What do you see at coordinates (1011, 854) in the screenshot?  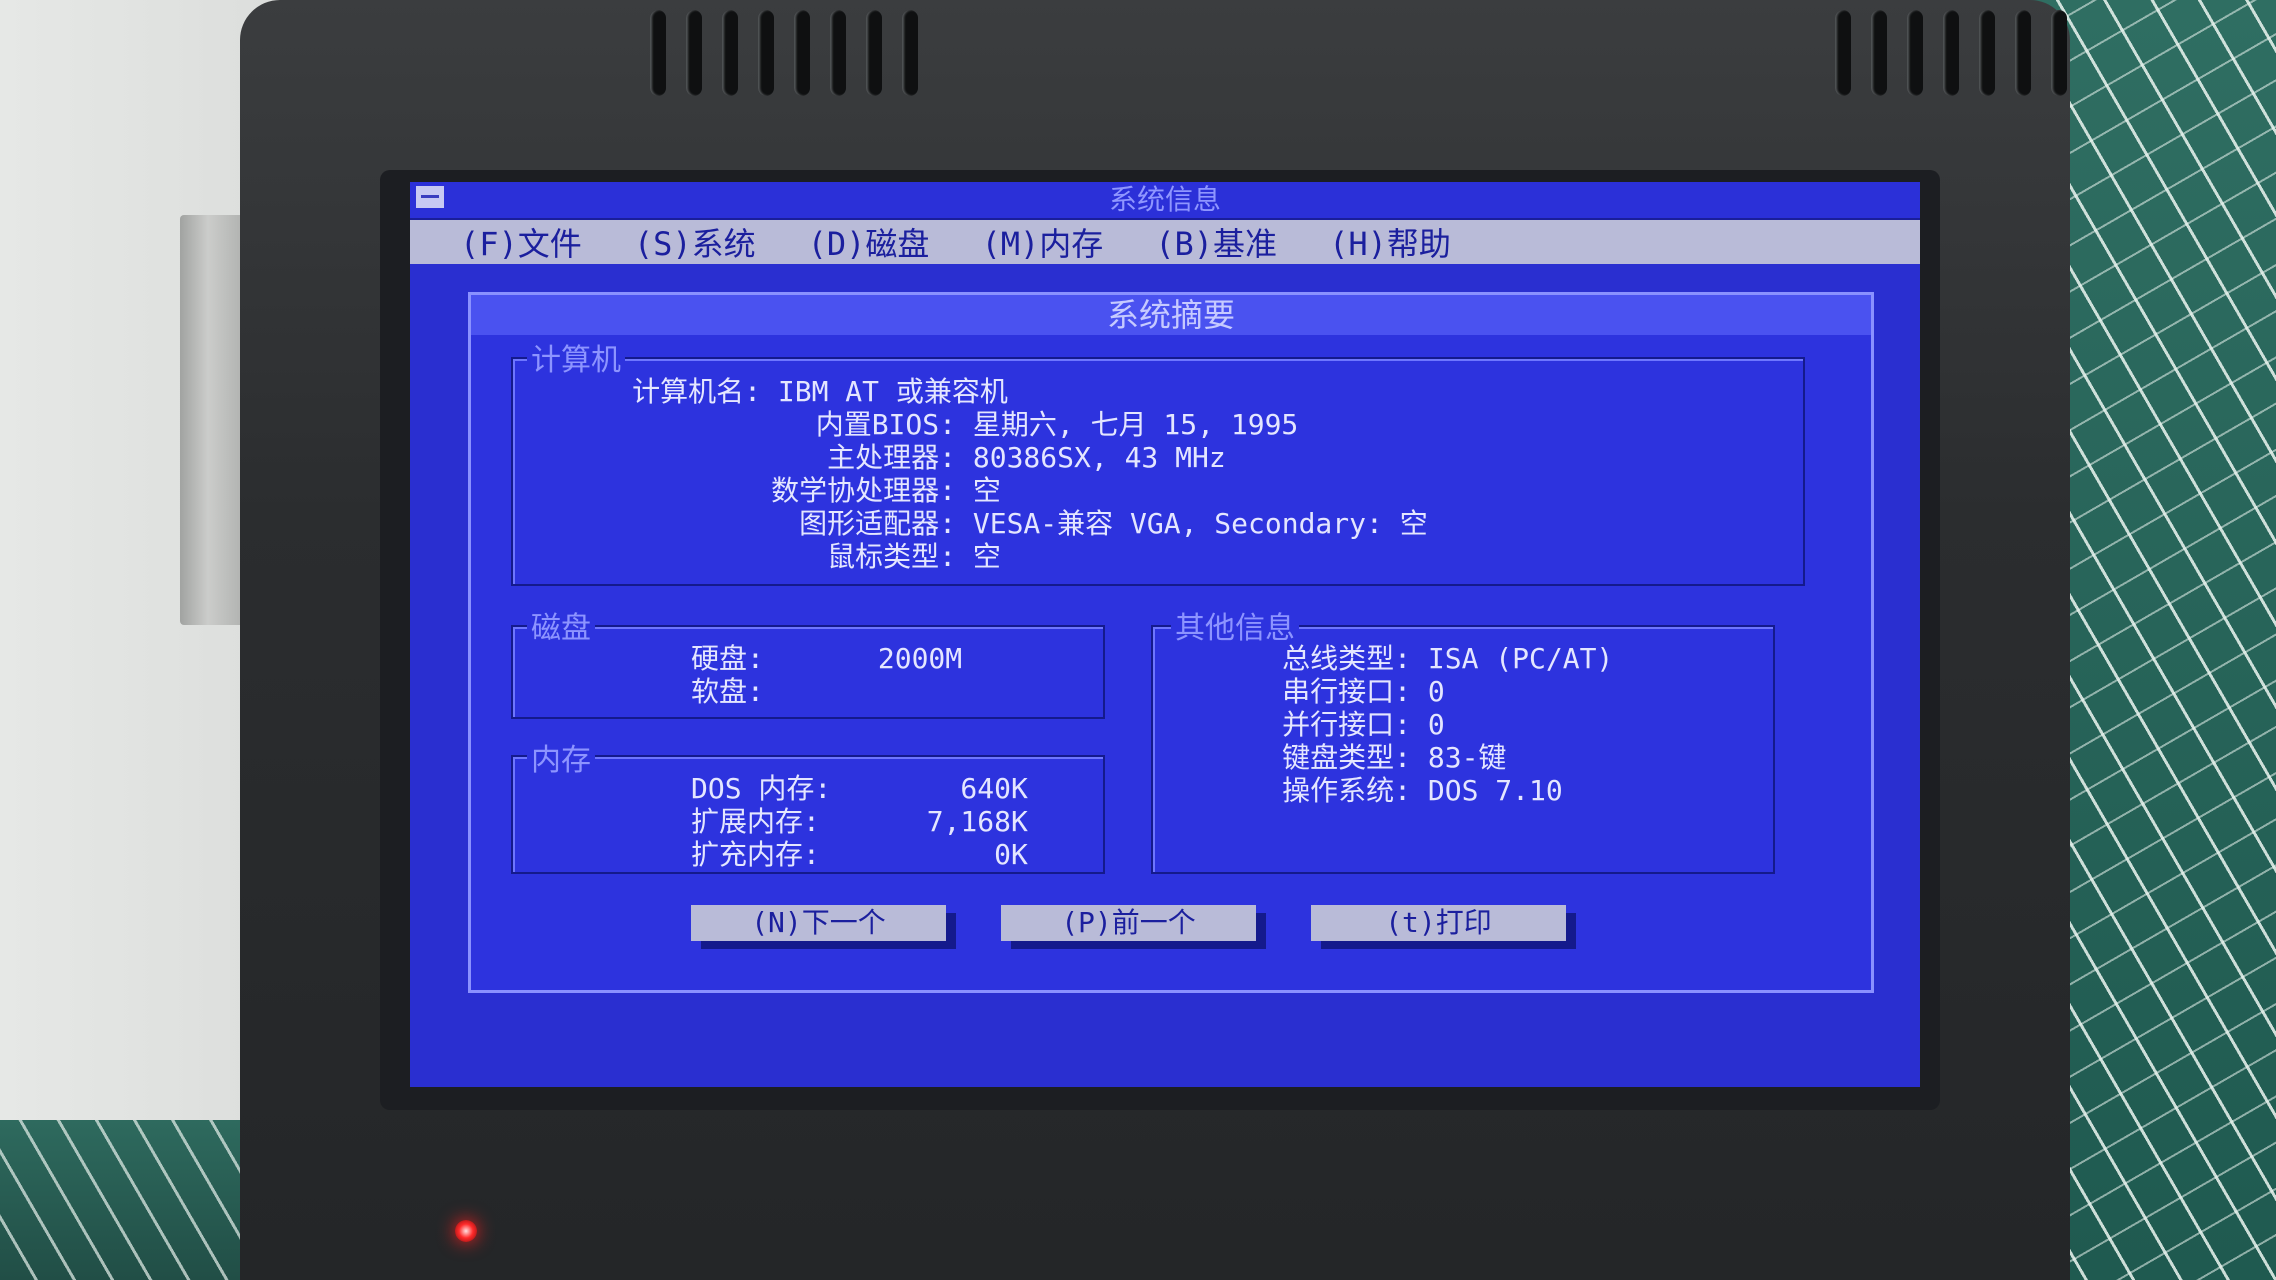 I see `info-value: 0K` at bounding box center [1011, 854].